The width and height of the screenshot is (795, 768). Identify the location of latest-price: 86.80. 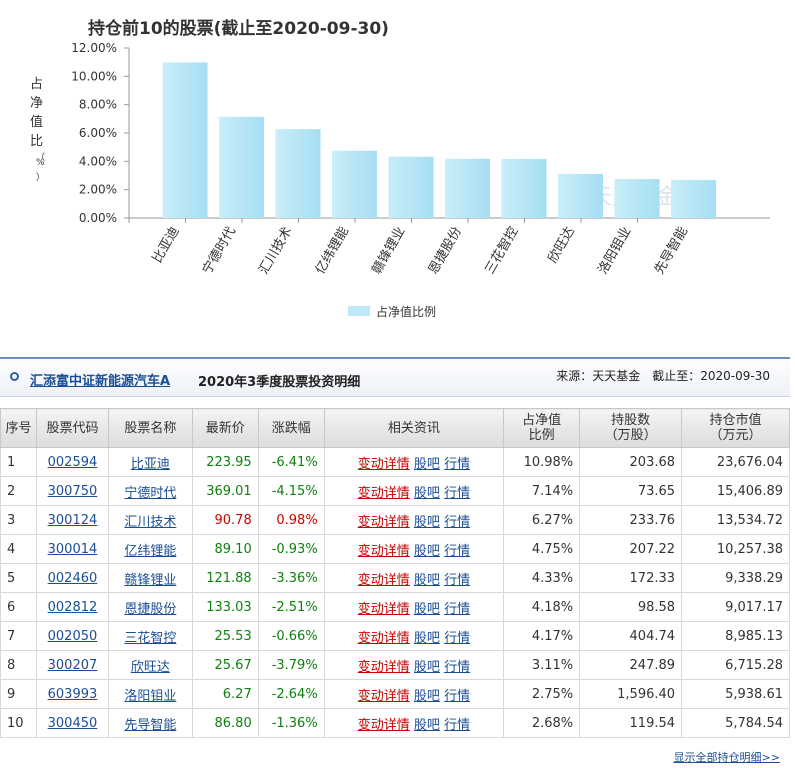
(225, 723).